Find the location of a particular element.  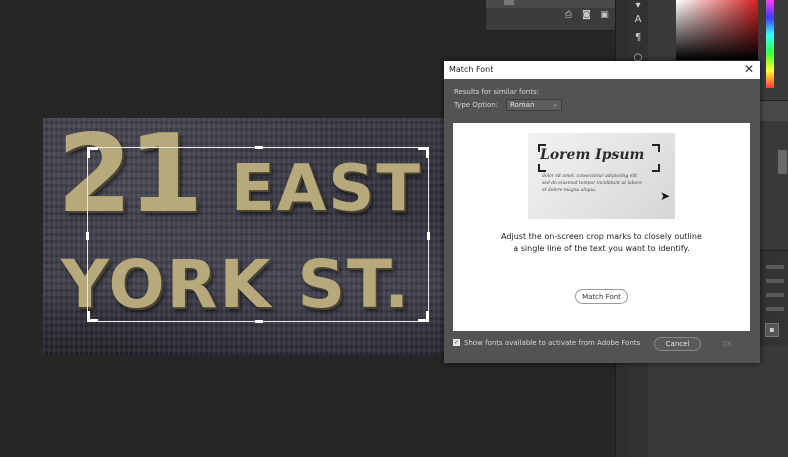

trash-icon: ▣ is located at coordinates (604, 15).